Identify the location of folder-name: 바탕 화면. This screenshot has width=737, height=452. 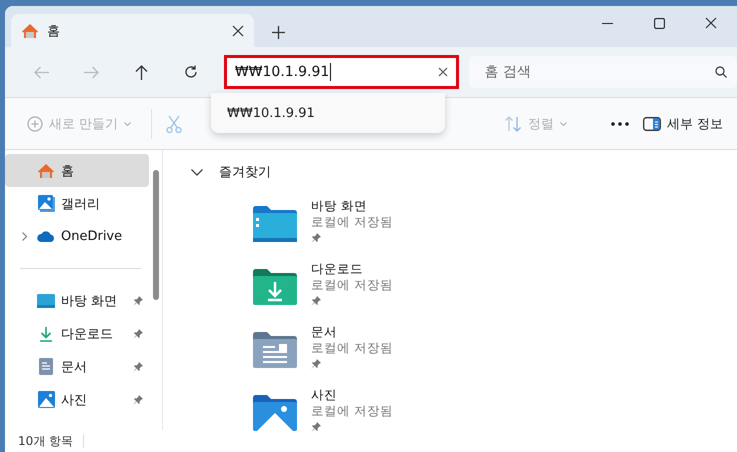
(352, 206).